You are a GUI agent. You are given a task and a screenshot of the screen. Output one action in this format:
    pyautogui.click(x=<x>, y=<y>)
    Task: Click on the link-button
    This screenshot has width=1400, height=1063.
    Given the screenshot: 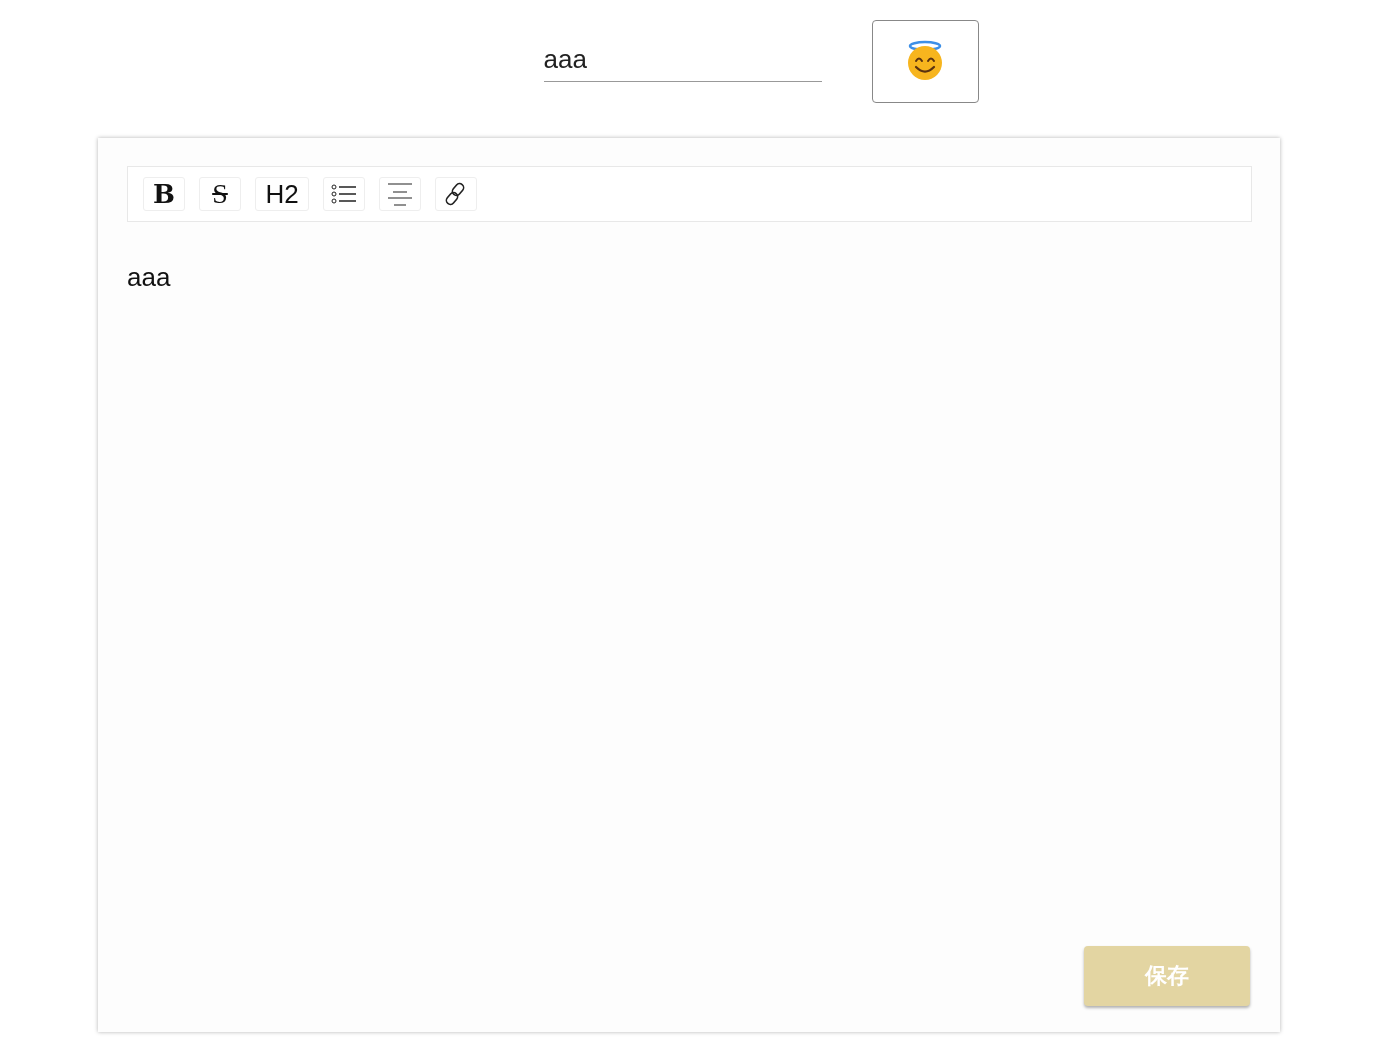 What is the action you would take?
    pyautogui.click(x=456, y=194)
    